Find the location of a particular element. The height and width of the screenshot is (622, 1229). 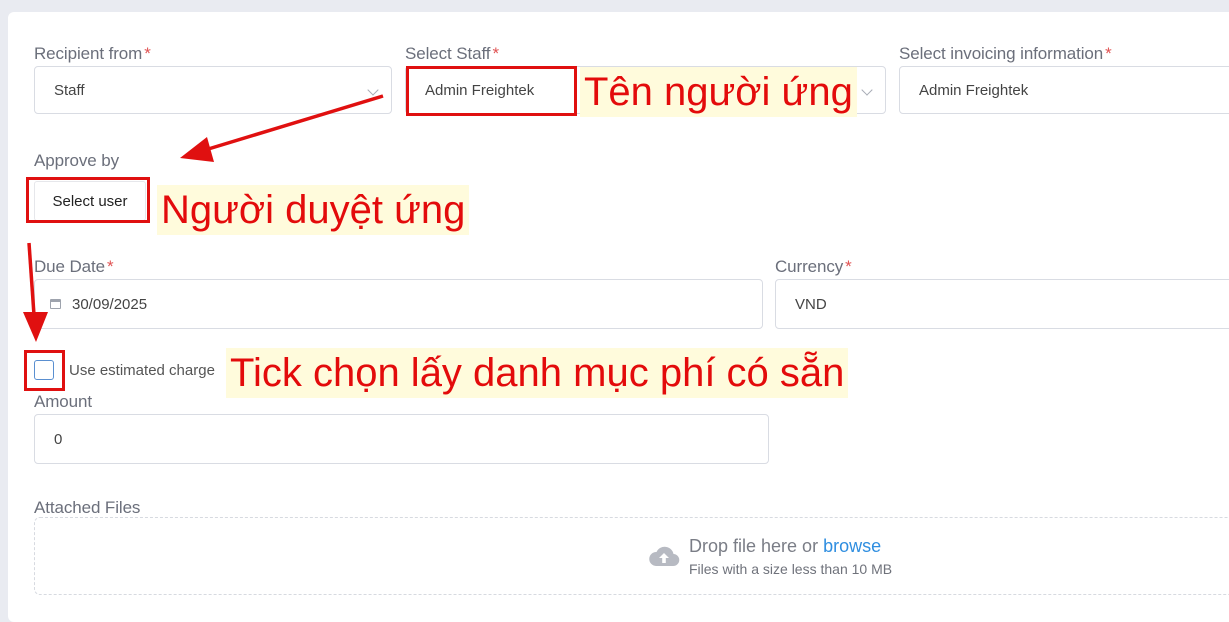

arrow-head-to-approver is located at coordinates (197, 149).